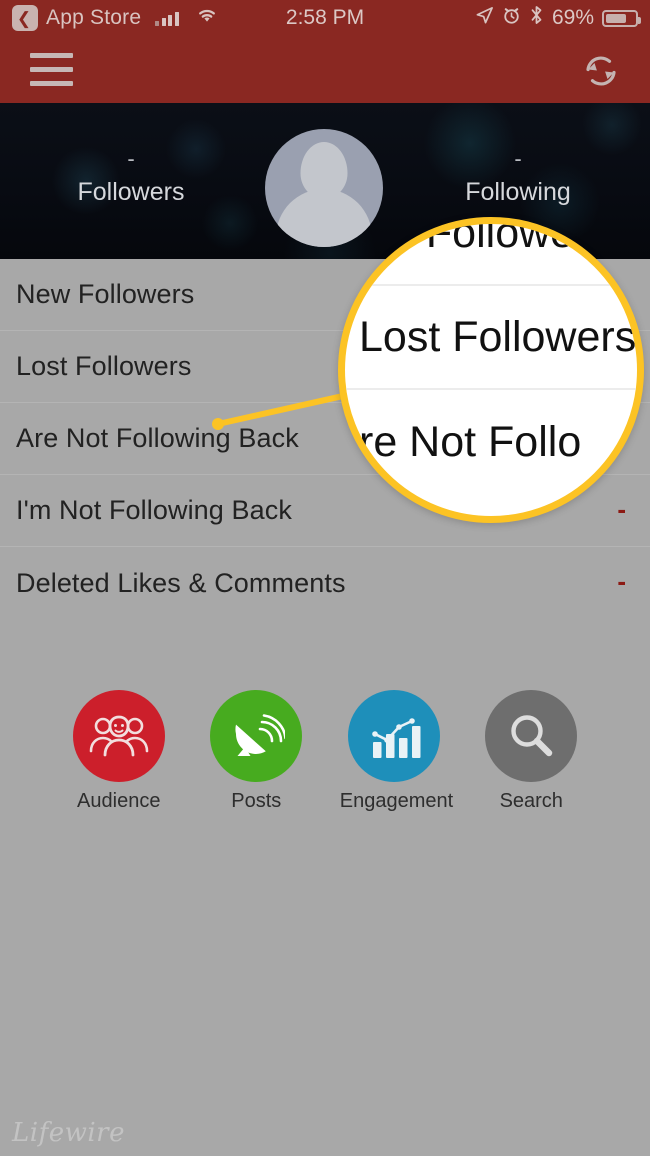 The height and width of the screenshot is (1156, 650). I want to click on app-nav-bar, so click(325, 69).